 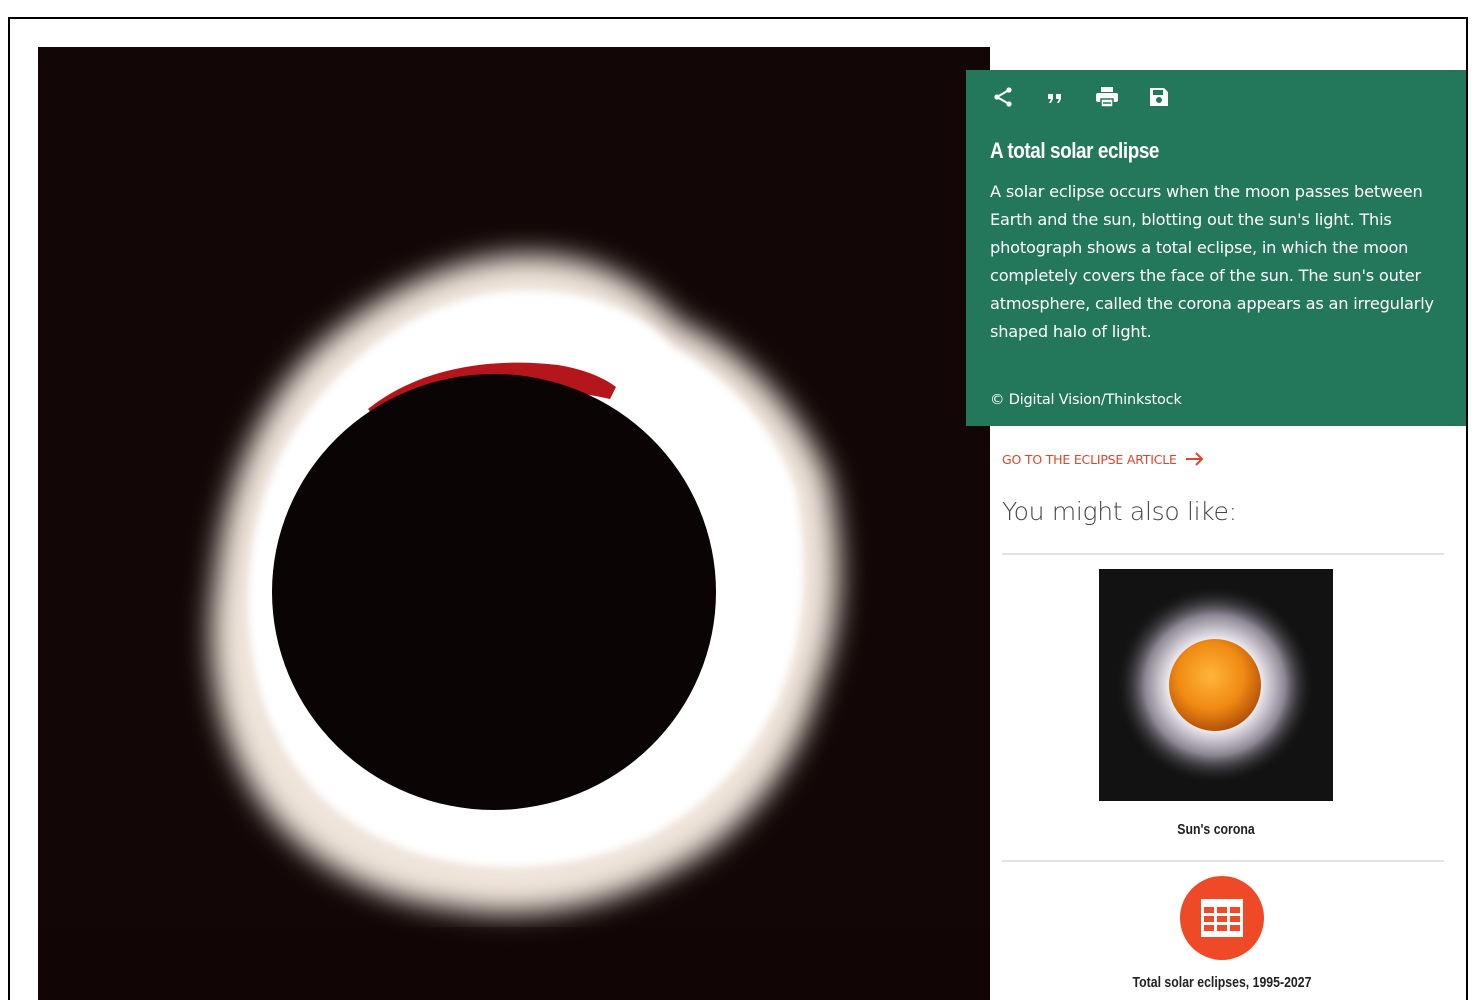 I want to click on related-item-total-solar-eclipses: Total solar eclipses, 1995-2027, so click(x=1222, y=933).